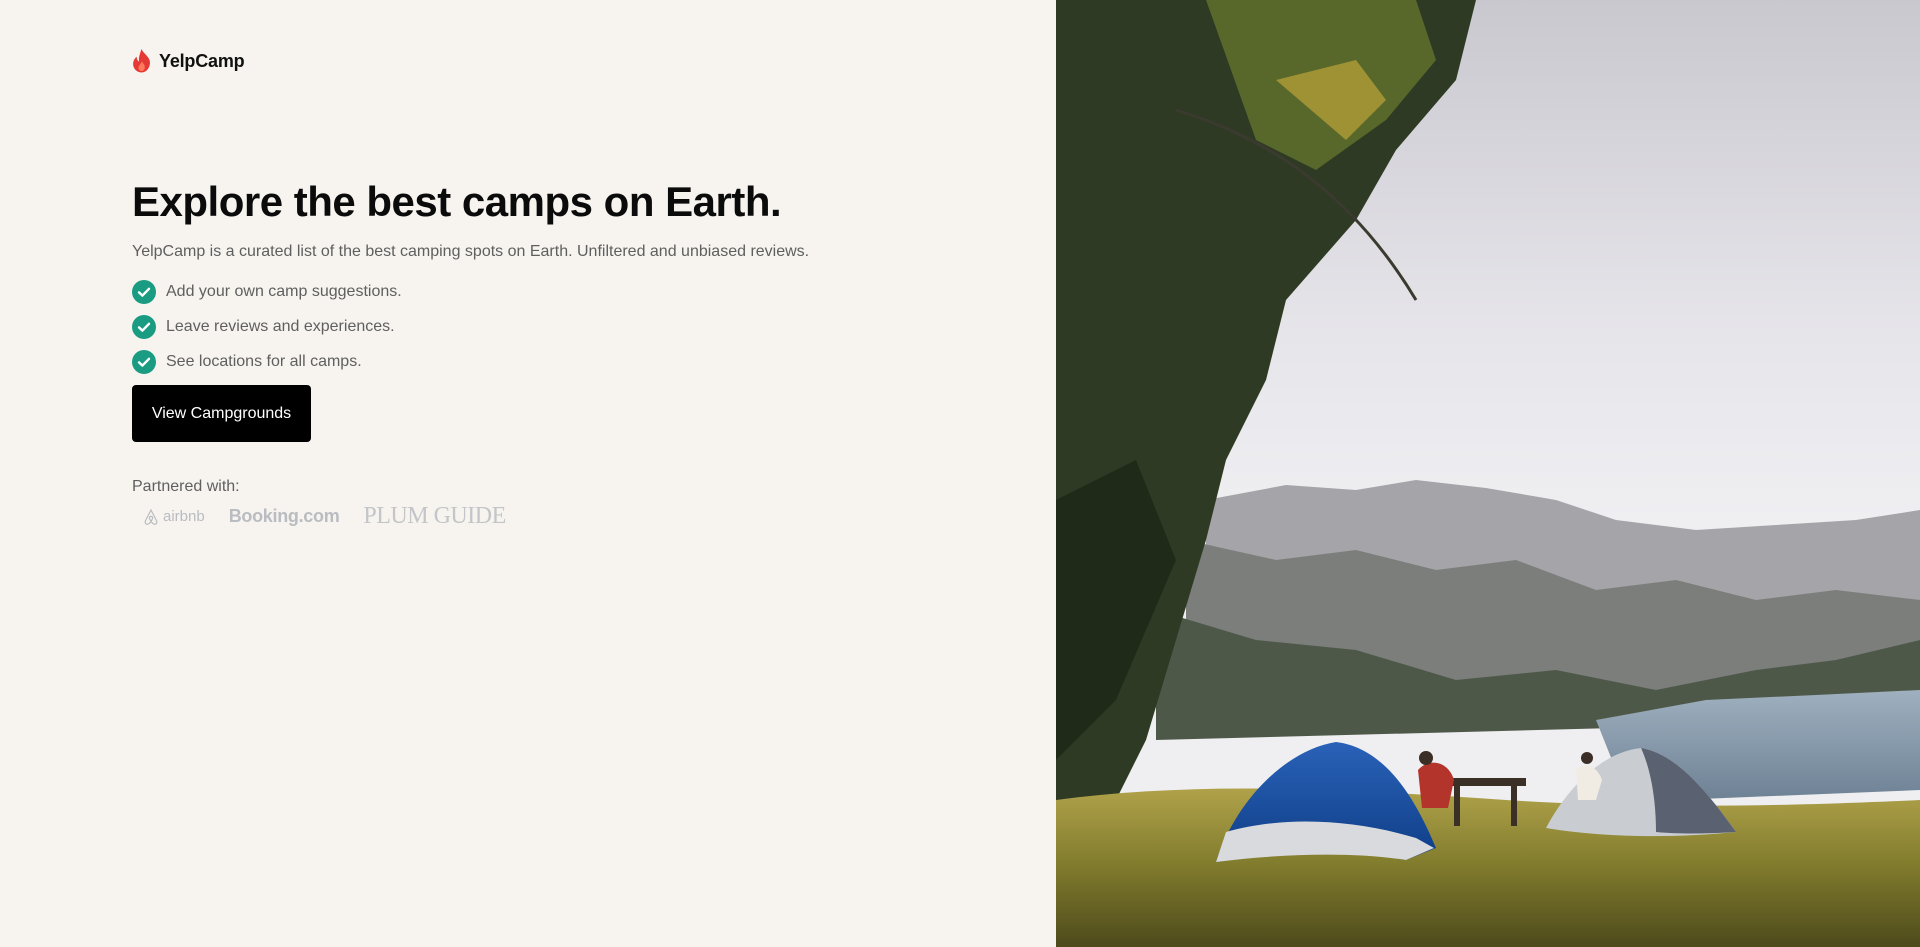 This screenshot has height=947, width=1920. Describe the element at coordinates (284, 516) in the screenshot. I see `booking-logo: Booking.com` at that location.